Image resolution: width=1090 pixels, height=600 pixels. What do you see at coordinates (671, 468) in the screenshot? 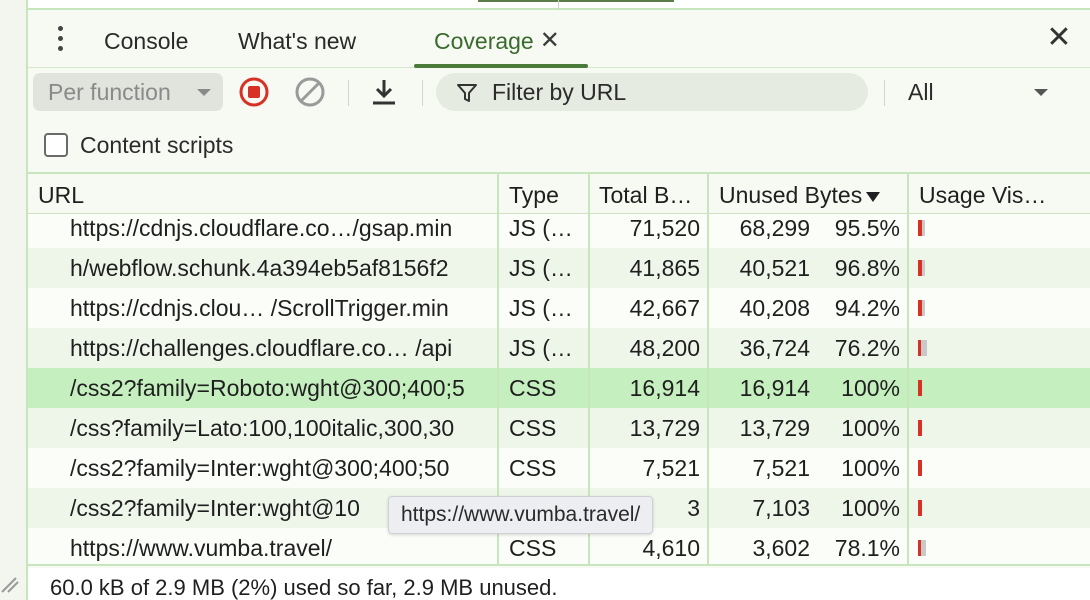
I see `total-bytes-cell: 7,521` at bounding box center [671, 468].